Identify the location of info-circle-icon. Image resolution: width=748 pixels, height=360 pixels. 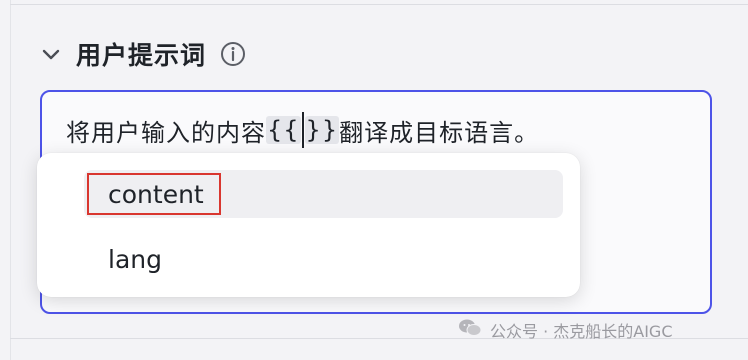
(233, 54).